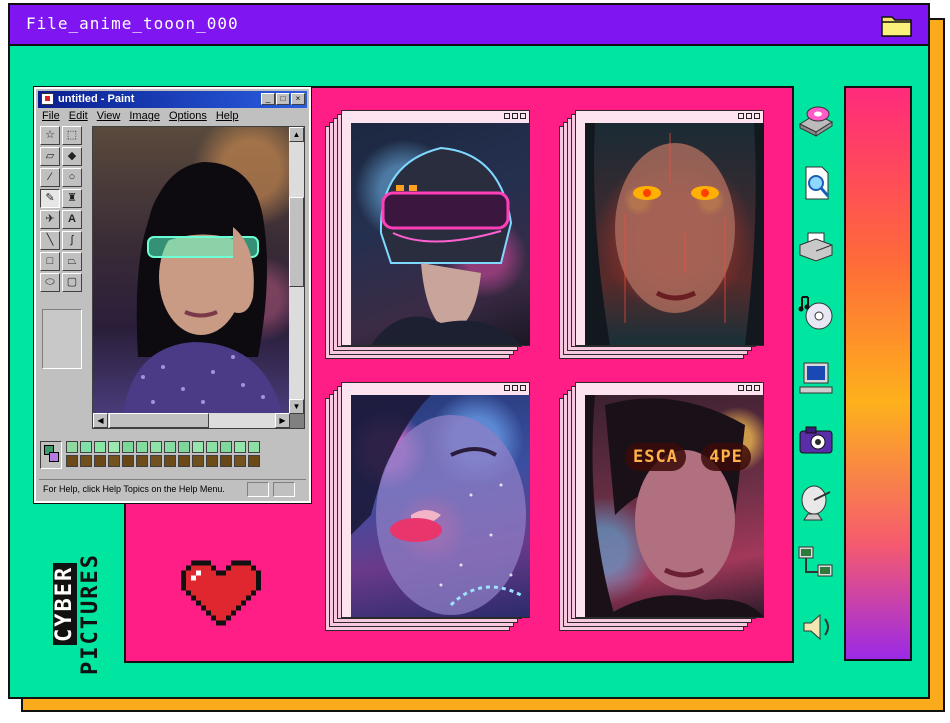  What do you see at coordinates (298, 99) in the screenshot?
I see `close-button: ×` at bounding box center [298, 99].